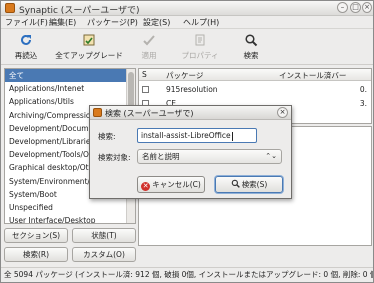  I want to click on toolbar: 再読込 全てアップグレード 適用 プロパティ 検索, so click(187, 47).